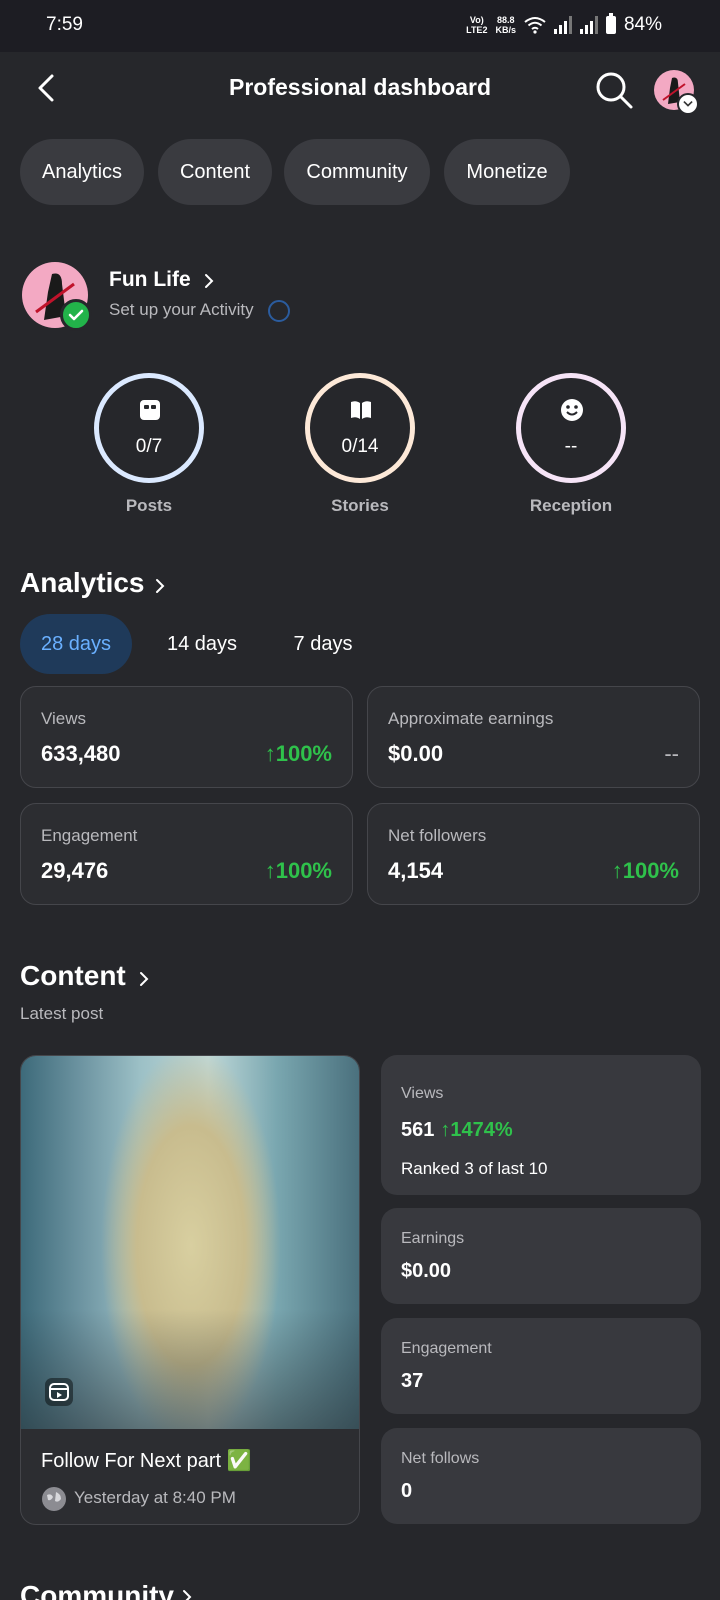  Describe the element at coordinates (149, 428) in the screenshot. I see `posts-ring: 0/7` at that location.